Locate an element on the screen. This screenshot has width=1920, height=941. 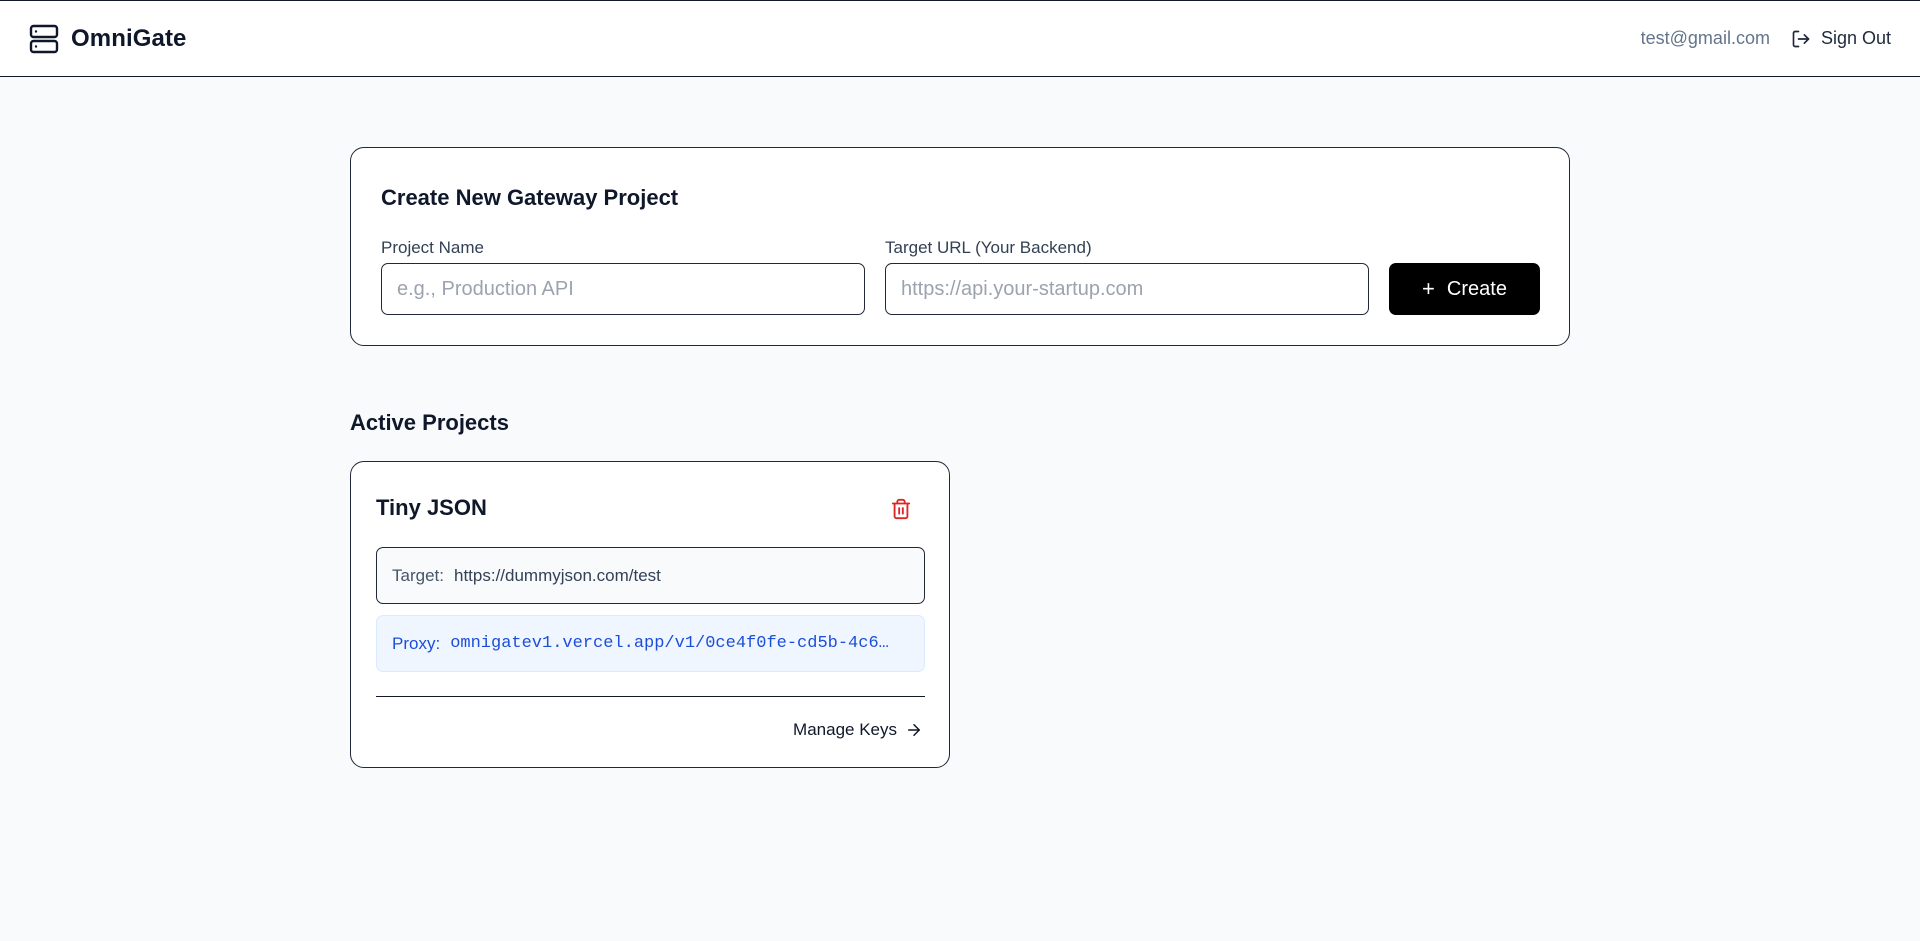
sign-out-button: Sign Out is located at coordinates (1841, 38).